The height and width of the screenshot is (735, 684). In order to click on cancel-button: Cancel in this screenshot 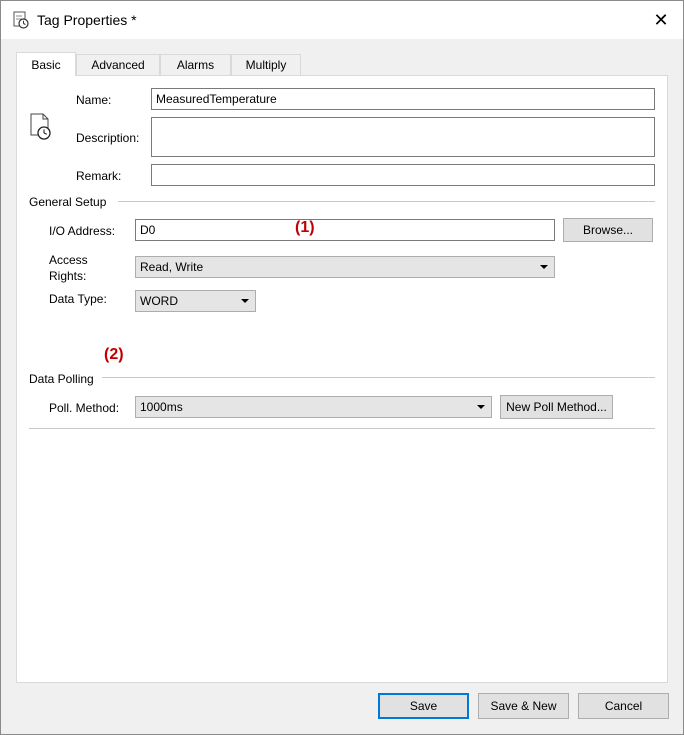, I will do `click(623, 706)`.